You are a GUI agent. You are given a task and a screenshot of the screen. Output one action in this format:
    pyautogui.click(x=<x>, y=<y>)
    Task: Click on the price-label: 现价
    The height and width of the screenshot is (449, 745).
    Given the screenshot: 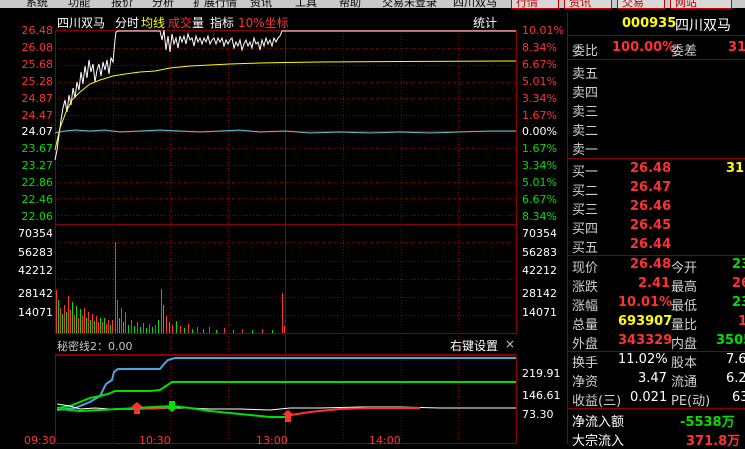 What is the action you would take?
    pyautogui.click(x=585, y=268)
    